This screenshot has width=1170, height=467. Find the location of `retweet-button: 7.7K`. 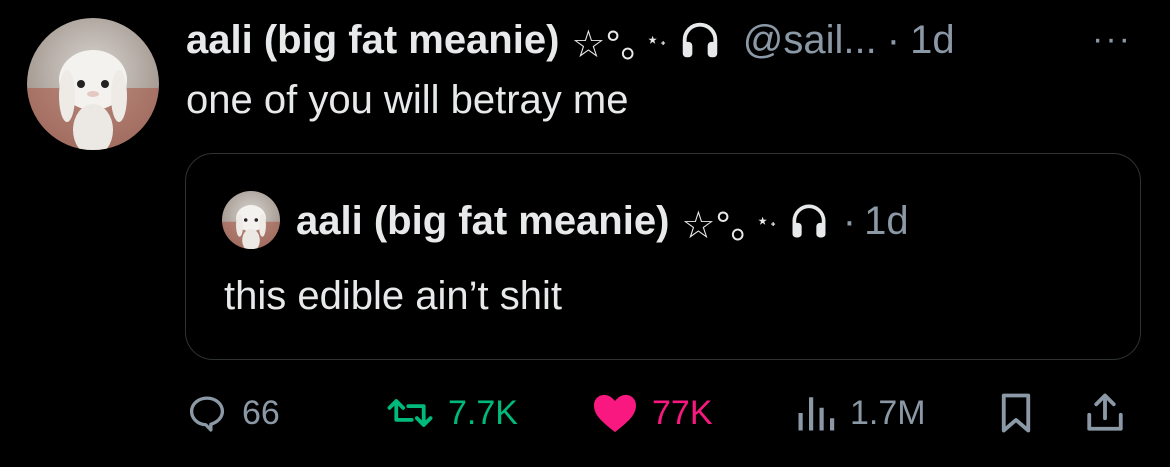

retweet-button: 7.7K is located at coordinates (452, 413).